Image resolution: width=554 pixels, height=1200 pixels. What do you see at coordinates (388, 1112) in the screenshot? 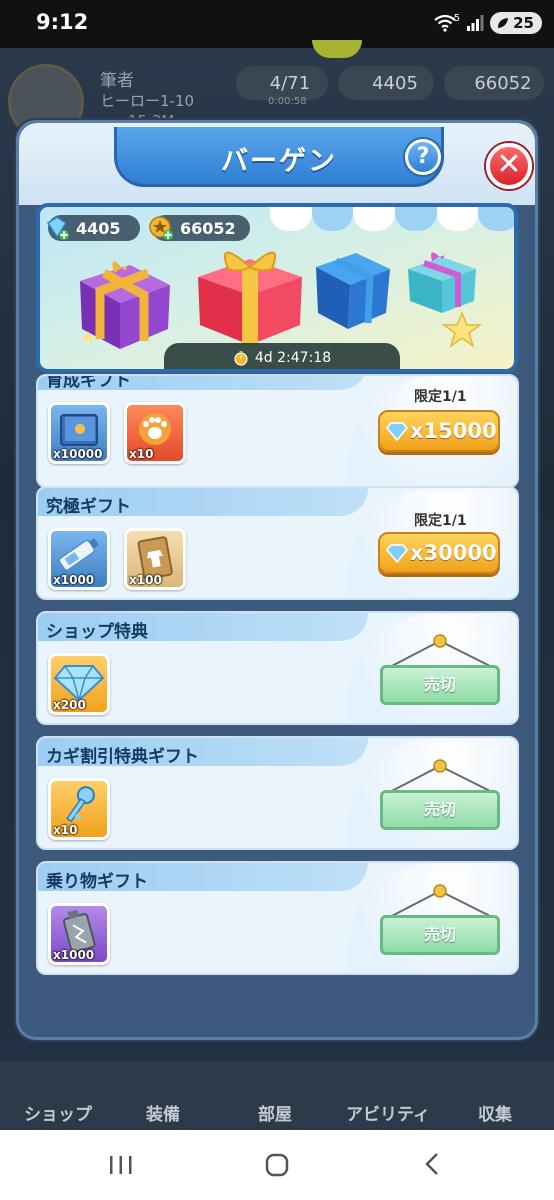
I see `nav-ability: アビリティ` at bounding box center [388, 1112].